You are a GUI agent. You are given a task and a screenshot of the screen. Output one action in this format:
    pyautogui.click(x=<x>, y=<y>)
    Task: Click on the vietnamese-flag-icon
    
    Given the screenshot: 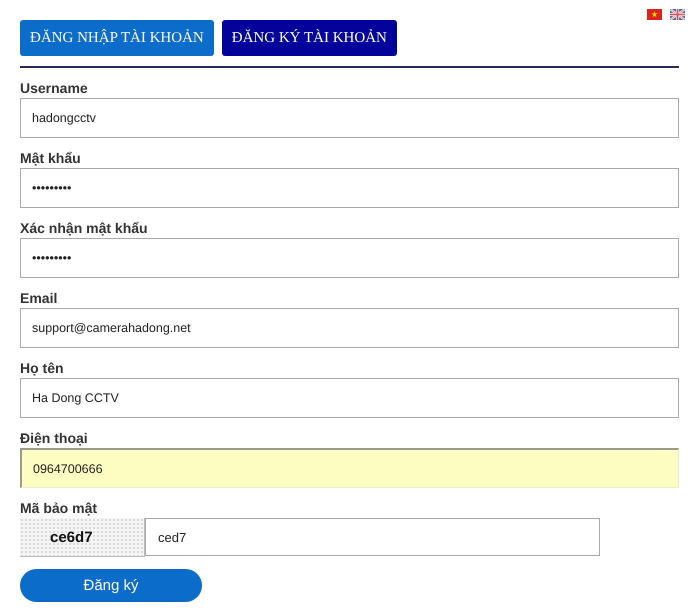 What is the action you would take?
    pyautogui.click(x=654, y=14)
    